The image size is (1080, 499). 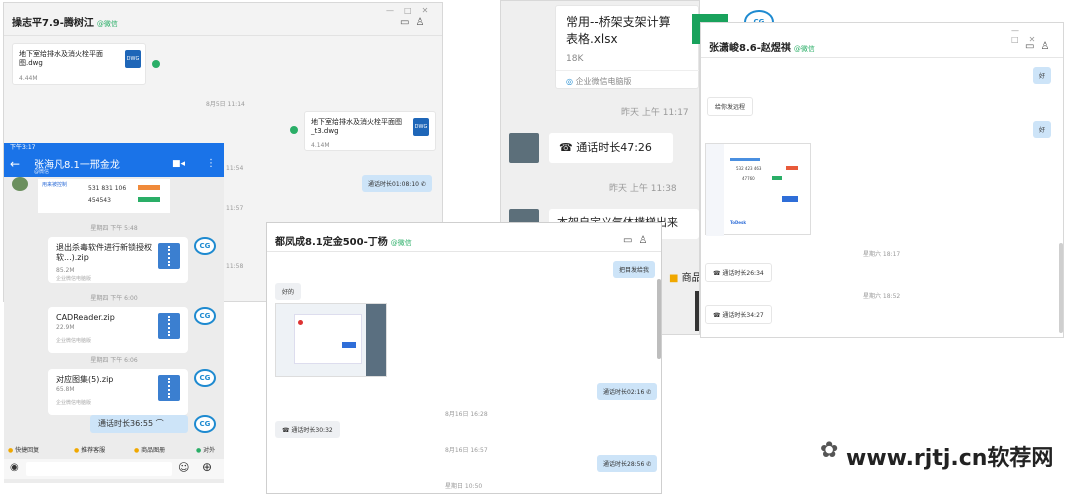 What do you see at coordinates (738, 272) in the screenshot?
I see `call-duration-message: ☎ 通话时长26:34` at bounding box center [738, 272].